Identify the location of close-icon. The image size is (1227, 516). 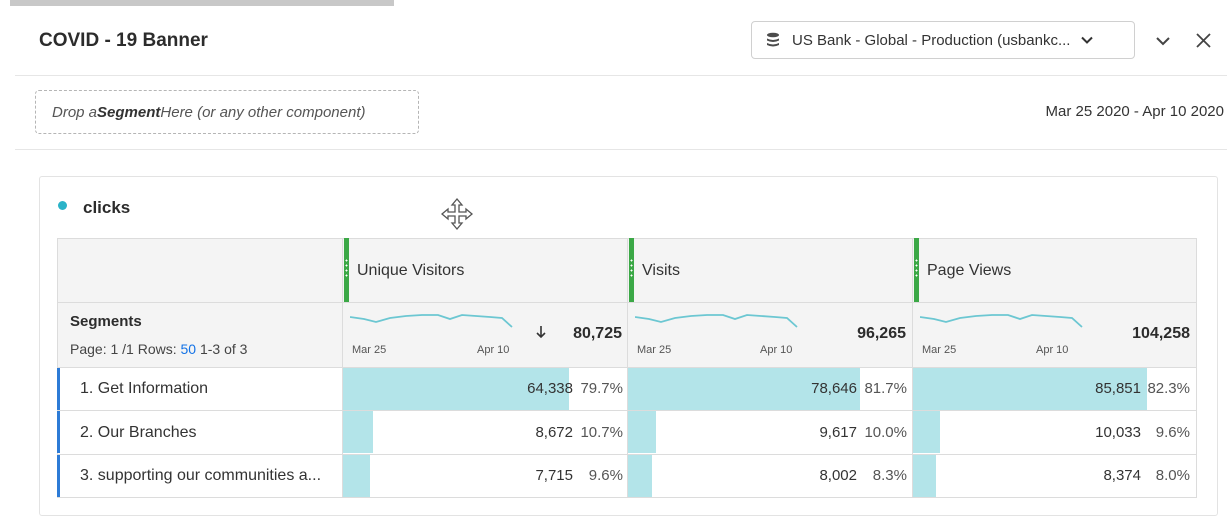
(1203, 40).